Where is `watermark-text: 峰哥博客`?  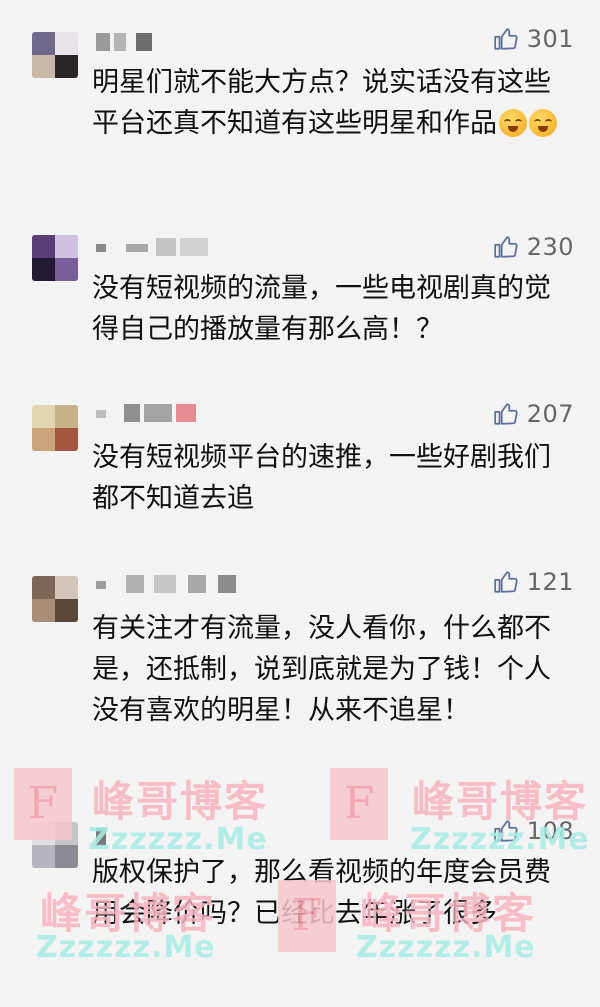 watermark-text: 峰哥博客 is located at coordinates (180, 801).